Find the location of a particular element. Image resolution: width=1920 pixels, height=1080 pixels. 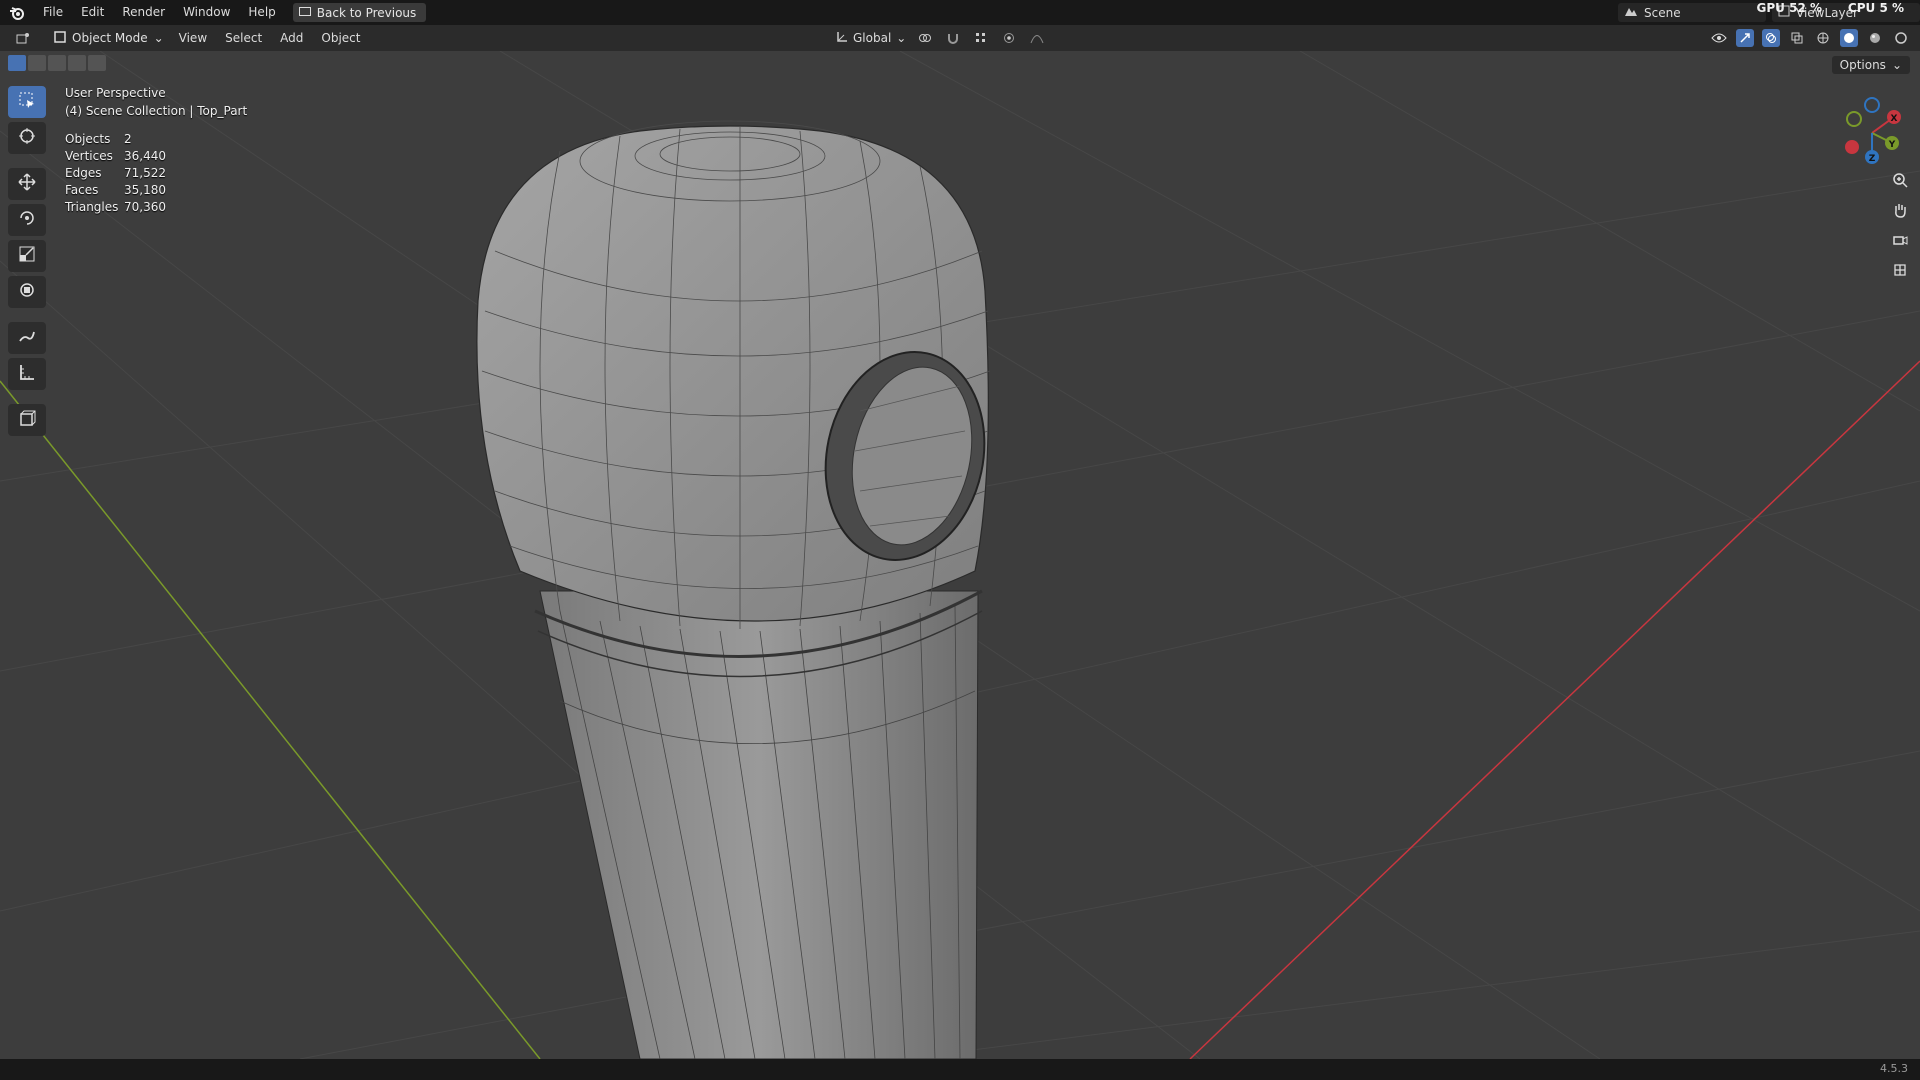

grid-icon is located at coordinates (1900, 272).